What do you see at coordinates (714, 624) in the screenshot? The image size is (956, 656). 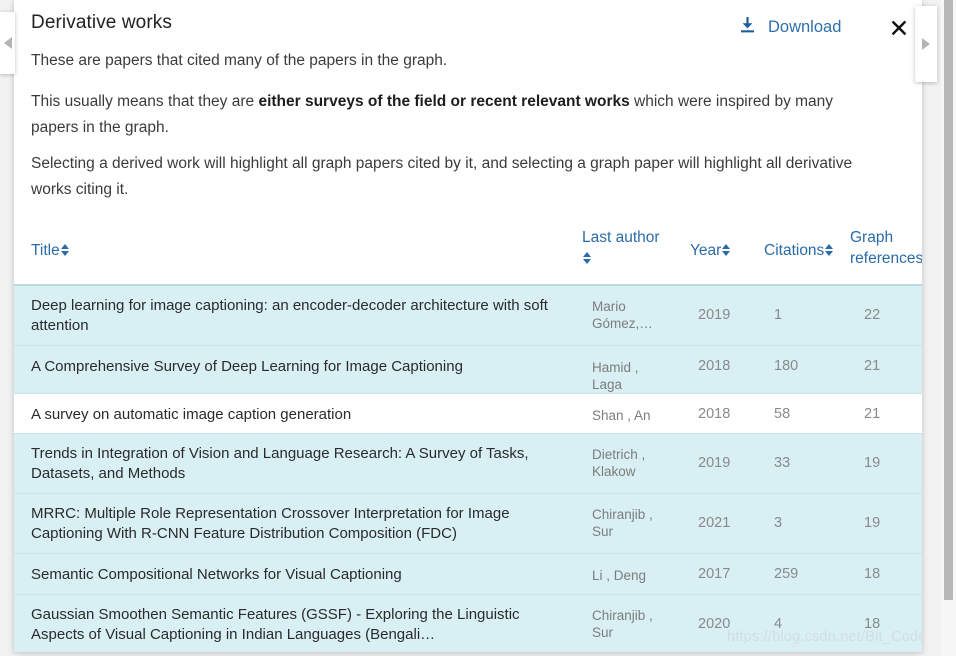 I see `row-year: 2020` at bounding box center [714, 624].